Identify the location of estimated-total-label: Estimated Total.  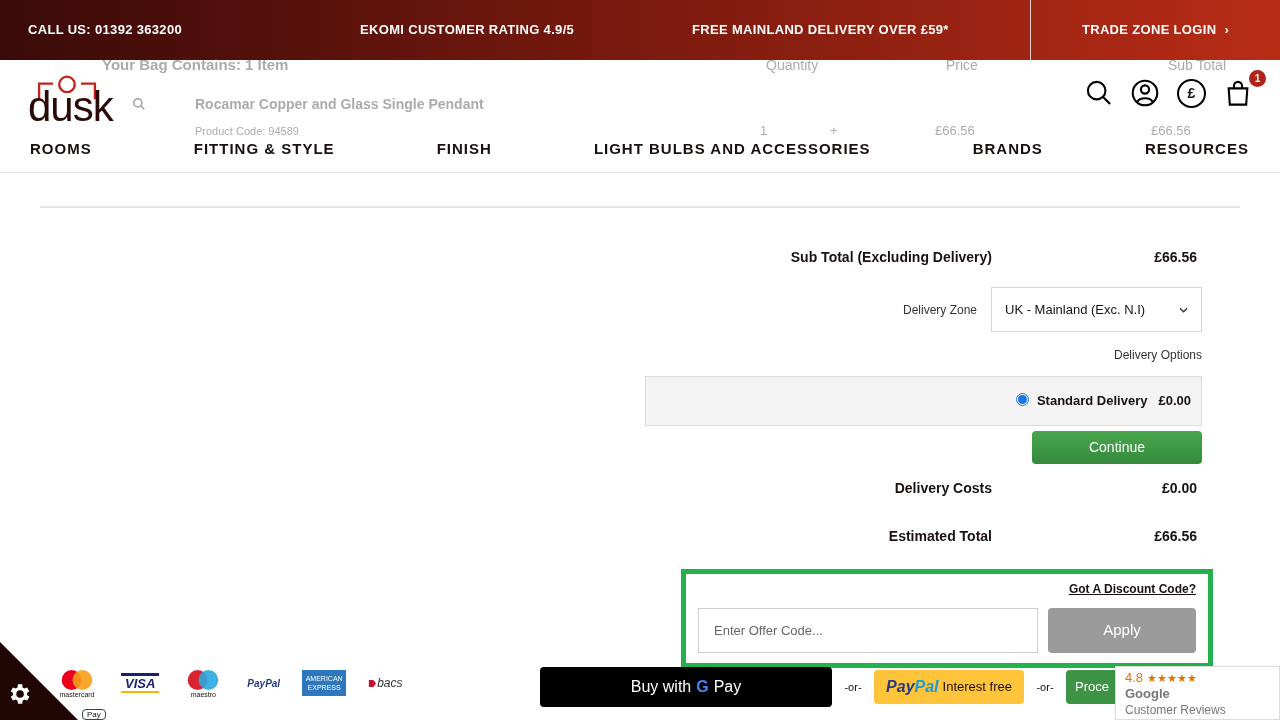
(940, 536).